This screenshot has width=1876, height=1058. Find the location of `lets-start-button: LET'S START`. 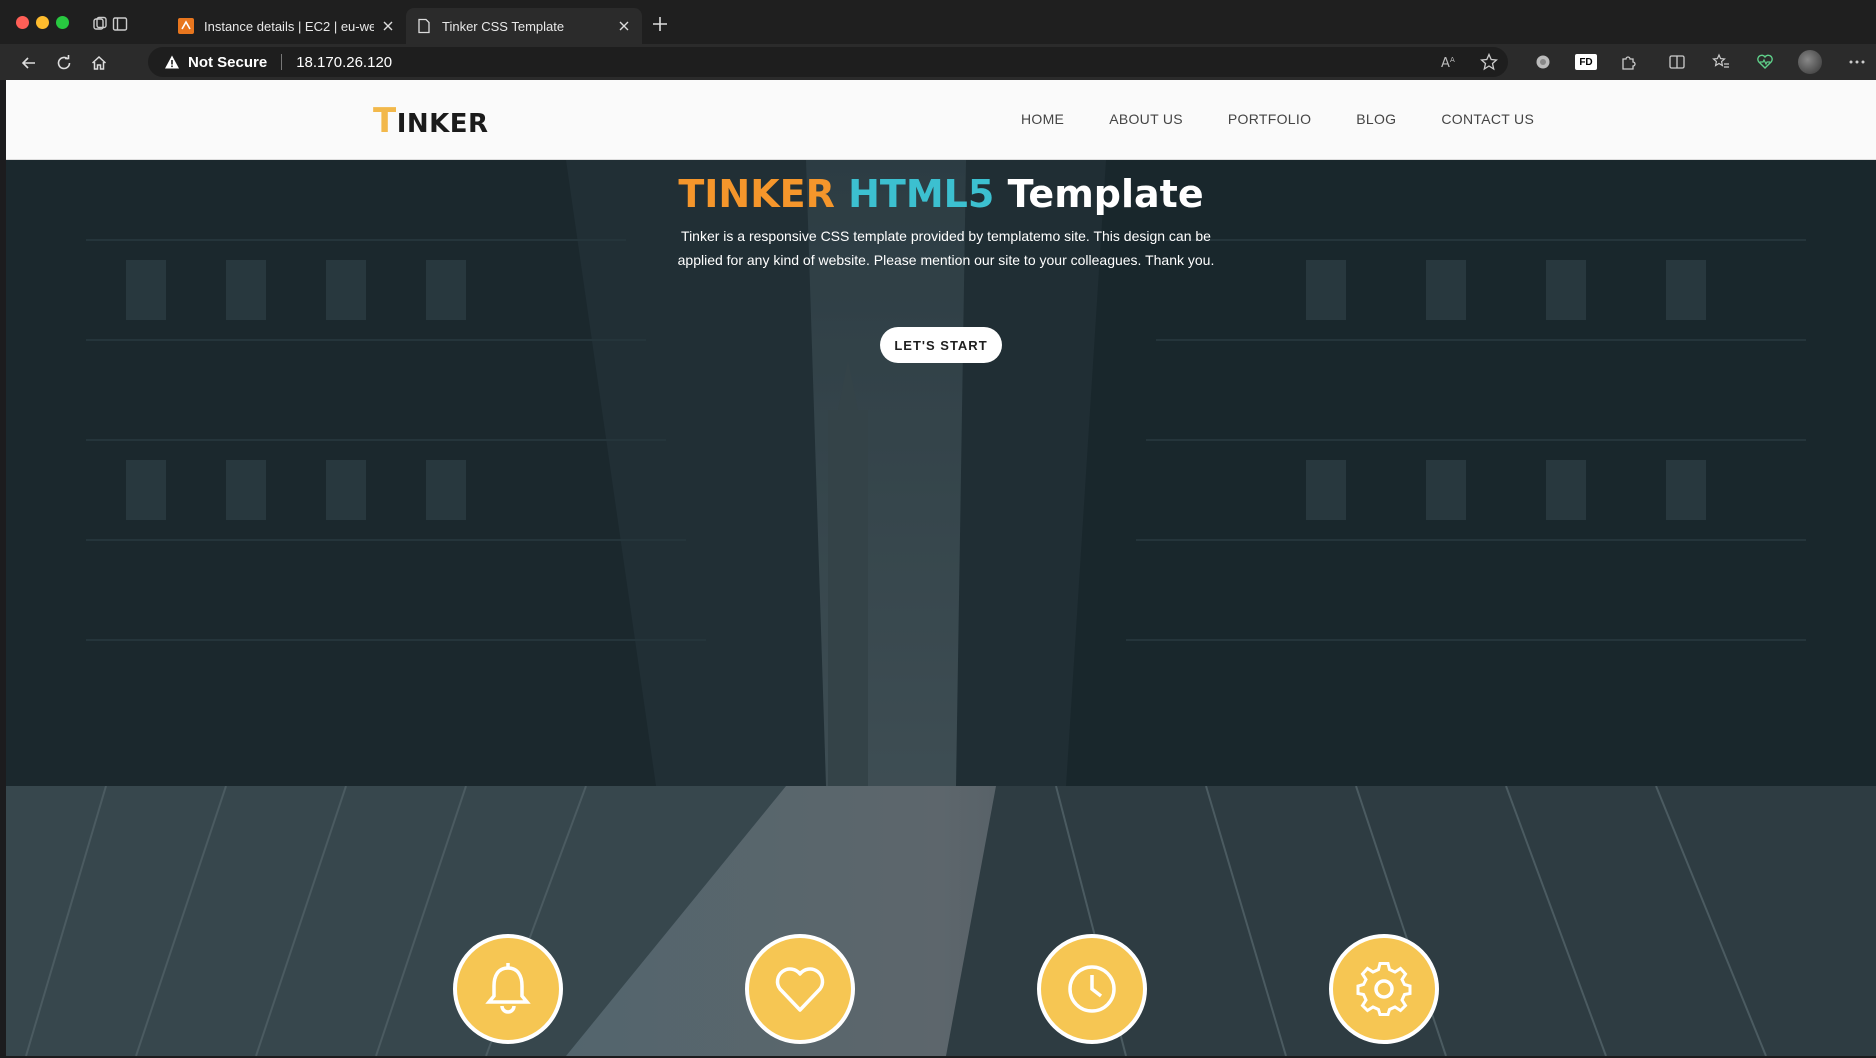

lets-start-button: LET'S START is located at coordinates (941, 345).